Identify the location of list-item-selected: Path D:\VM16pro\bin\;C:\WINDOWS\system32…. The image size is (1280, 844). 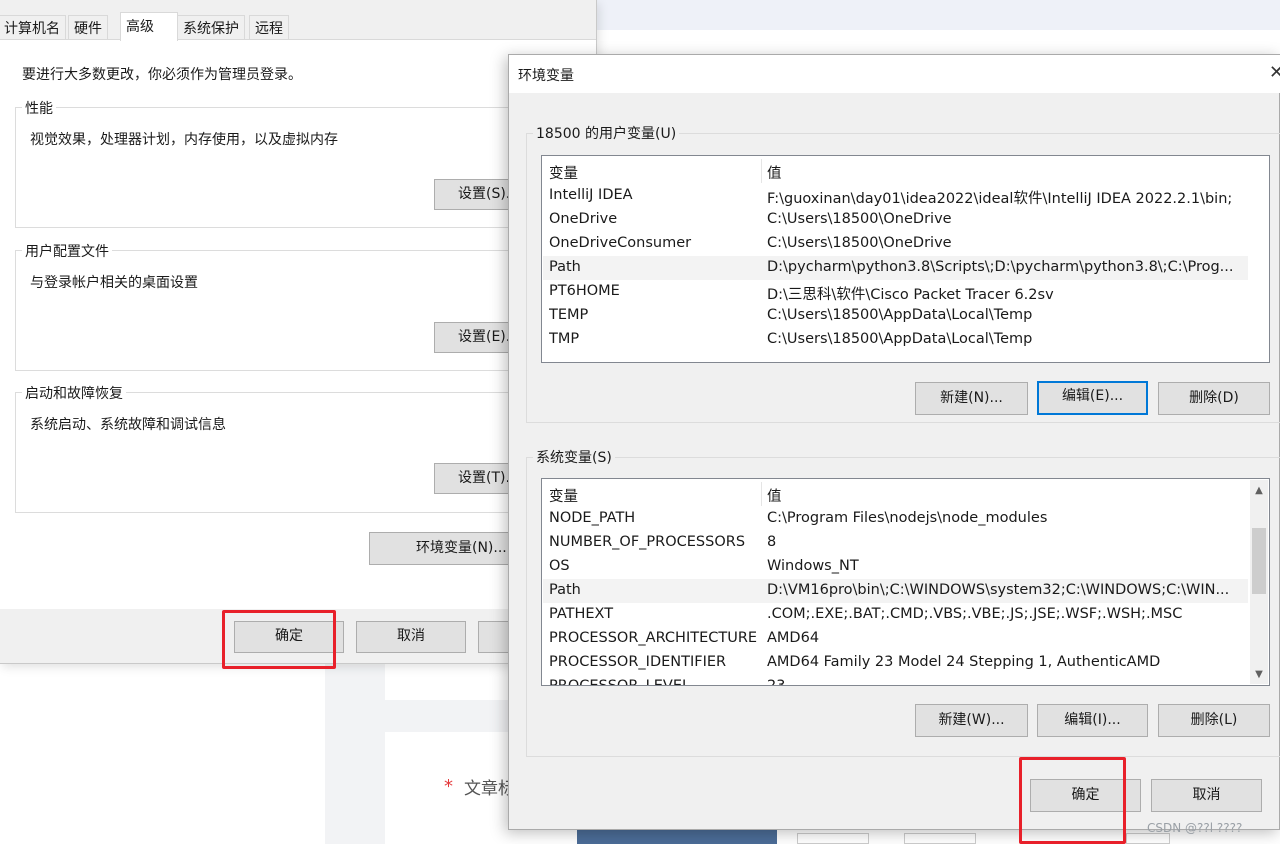
(895, 591).